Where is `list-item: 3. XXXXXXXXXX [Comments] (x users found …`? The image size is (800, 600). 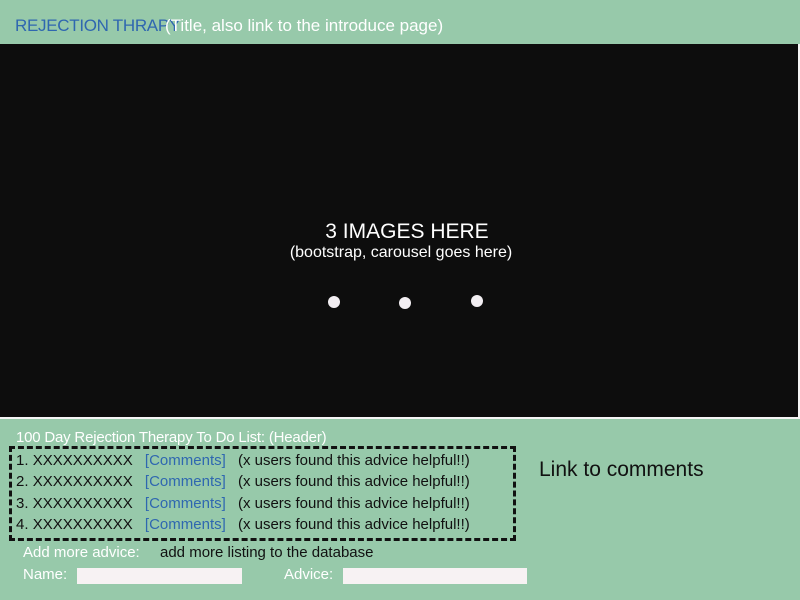
list-item: 3. XXXXXXXXXX [Comments] (x users found … is located at coordinates (243, 505).